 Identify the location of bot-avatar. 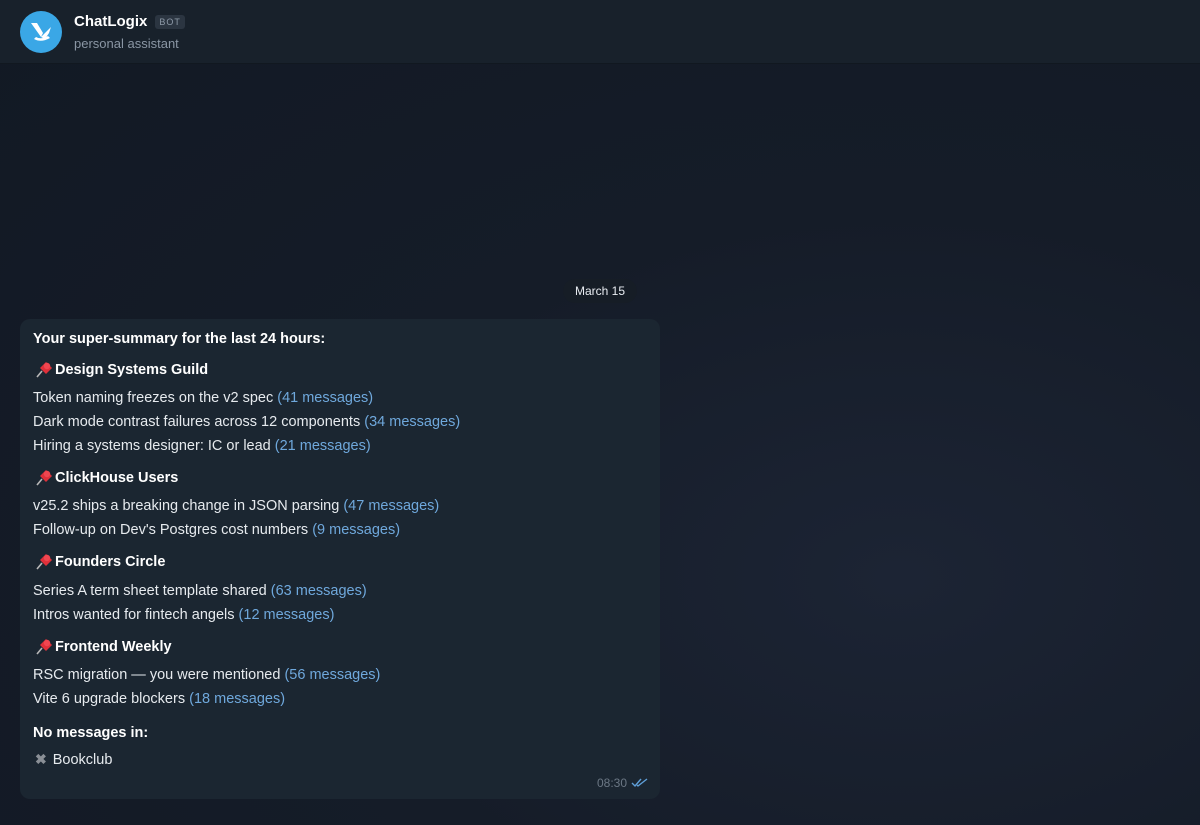
(41, 32).